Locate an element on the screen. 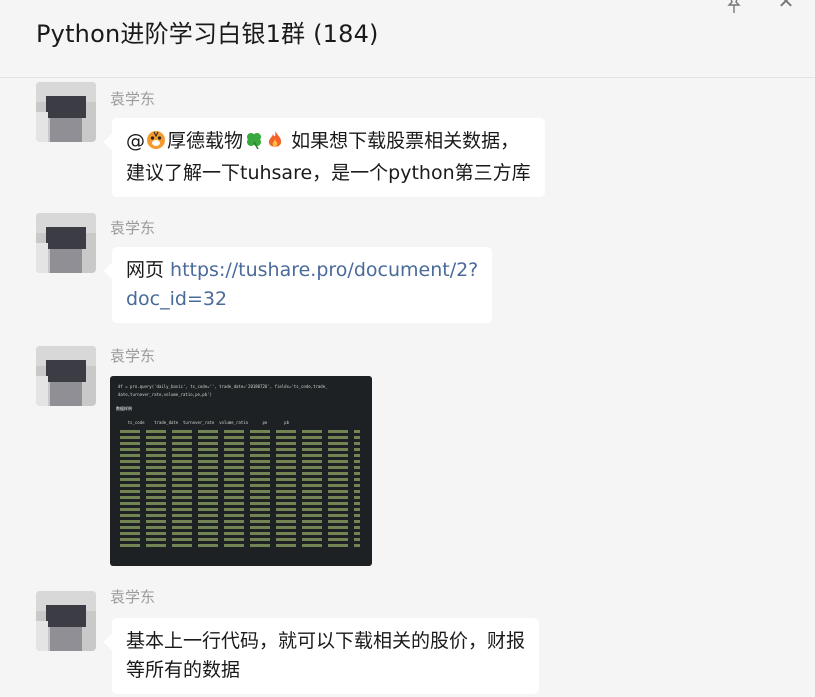  chat-title: Python进阶学习白银1群 (184) is located at coordinates (207, 34).